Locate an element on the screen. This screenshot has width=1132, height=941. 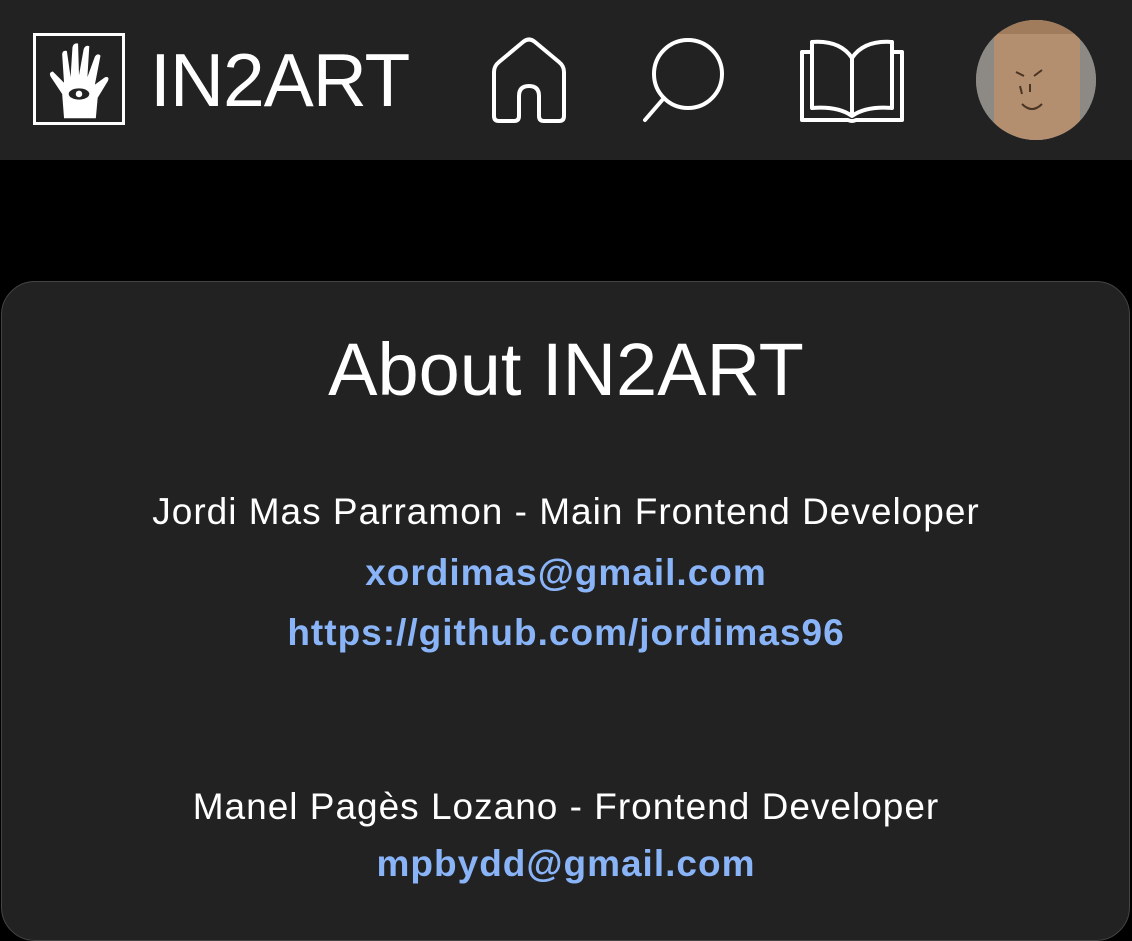
hand-eye-icon is located at coordinates (79, 81).